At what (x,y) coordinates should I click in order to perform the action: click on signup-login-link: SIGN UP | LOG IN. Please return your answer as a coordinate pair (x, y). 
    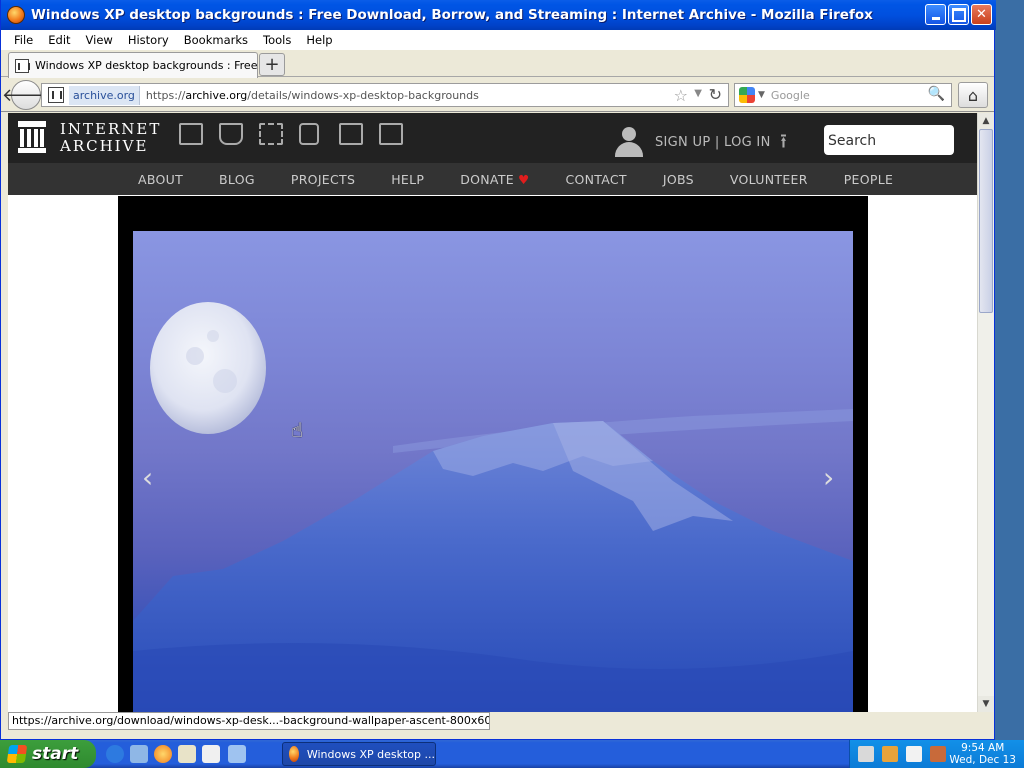
    Looking at the image, I should click on (713, 142).